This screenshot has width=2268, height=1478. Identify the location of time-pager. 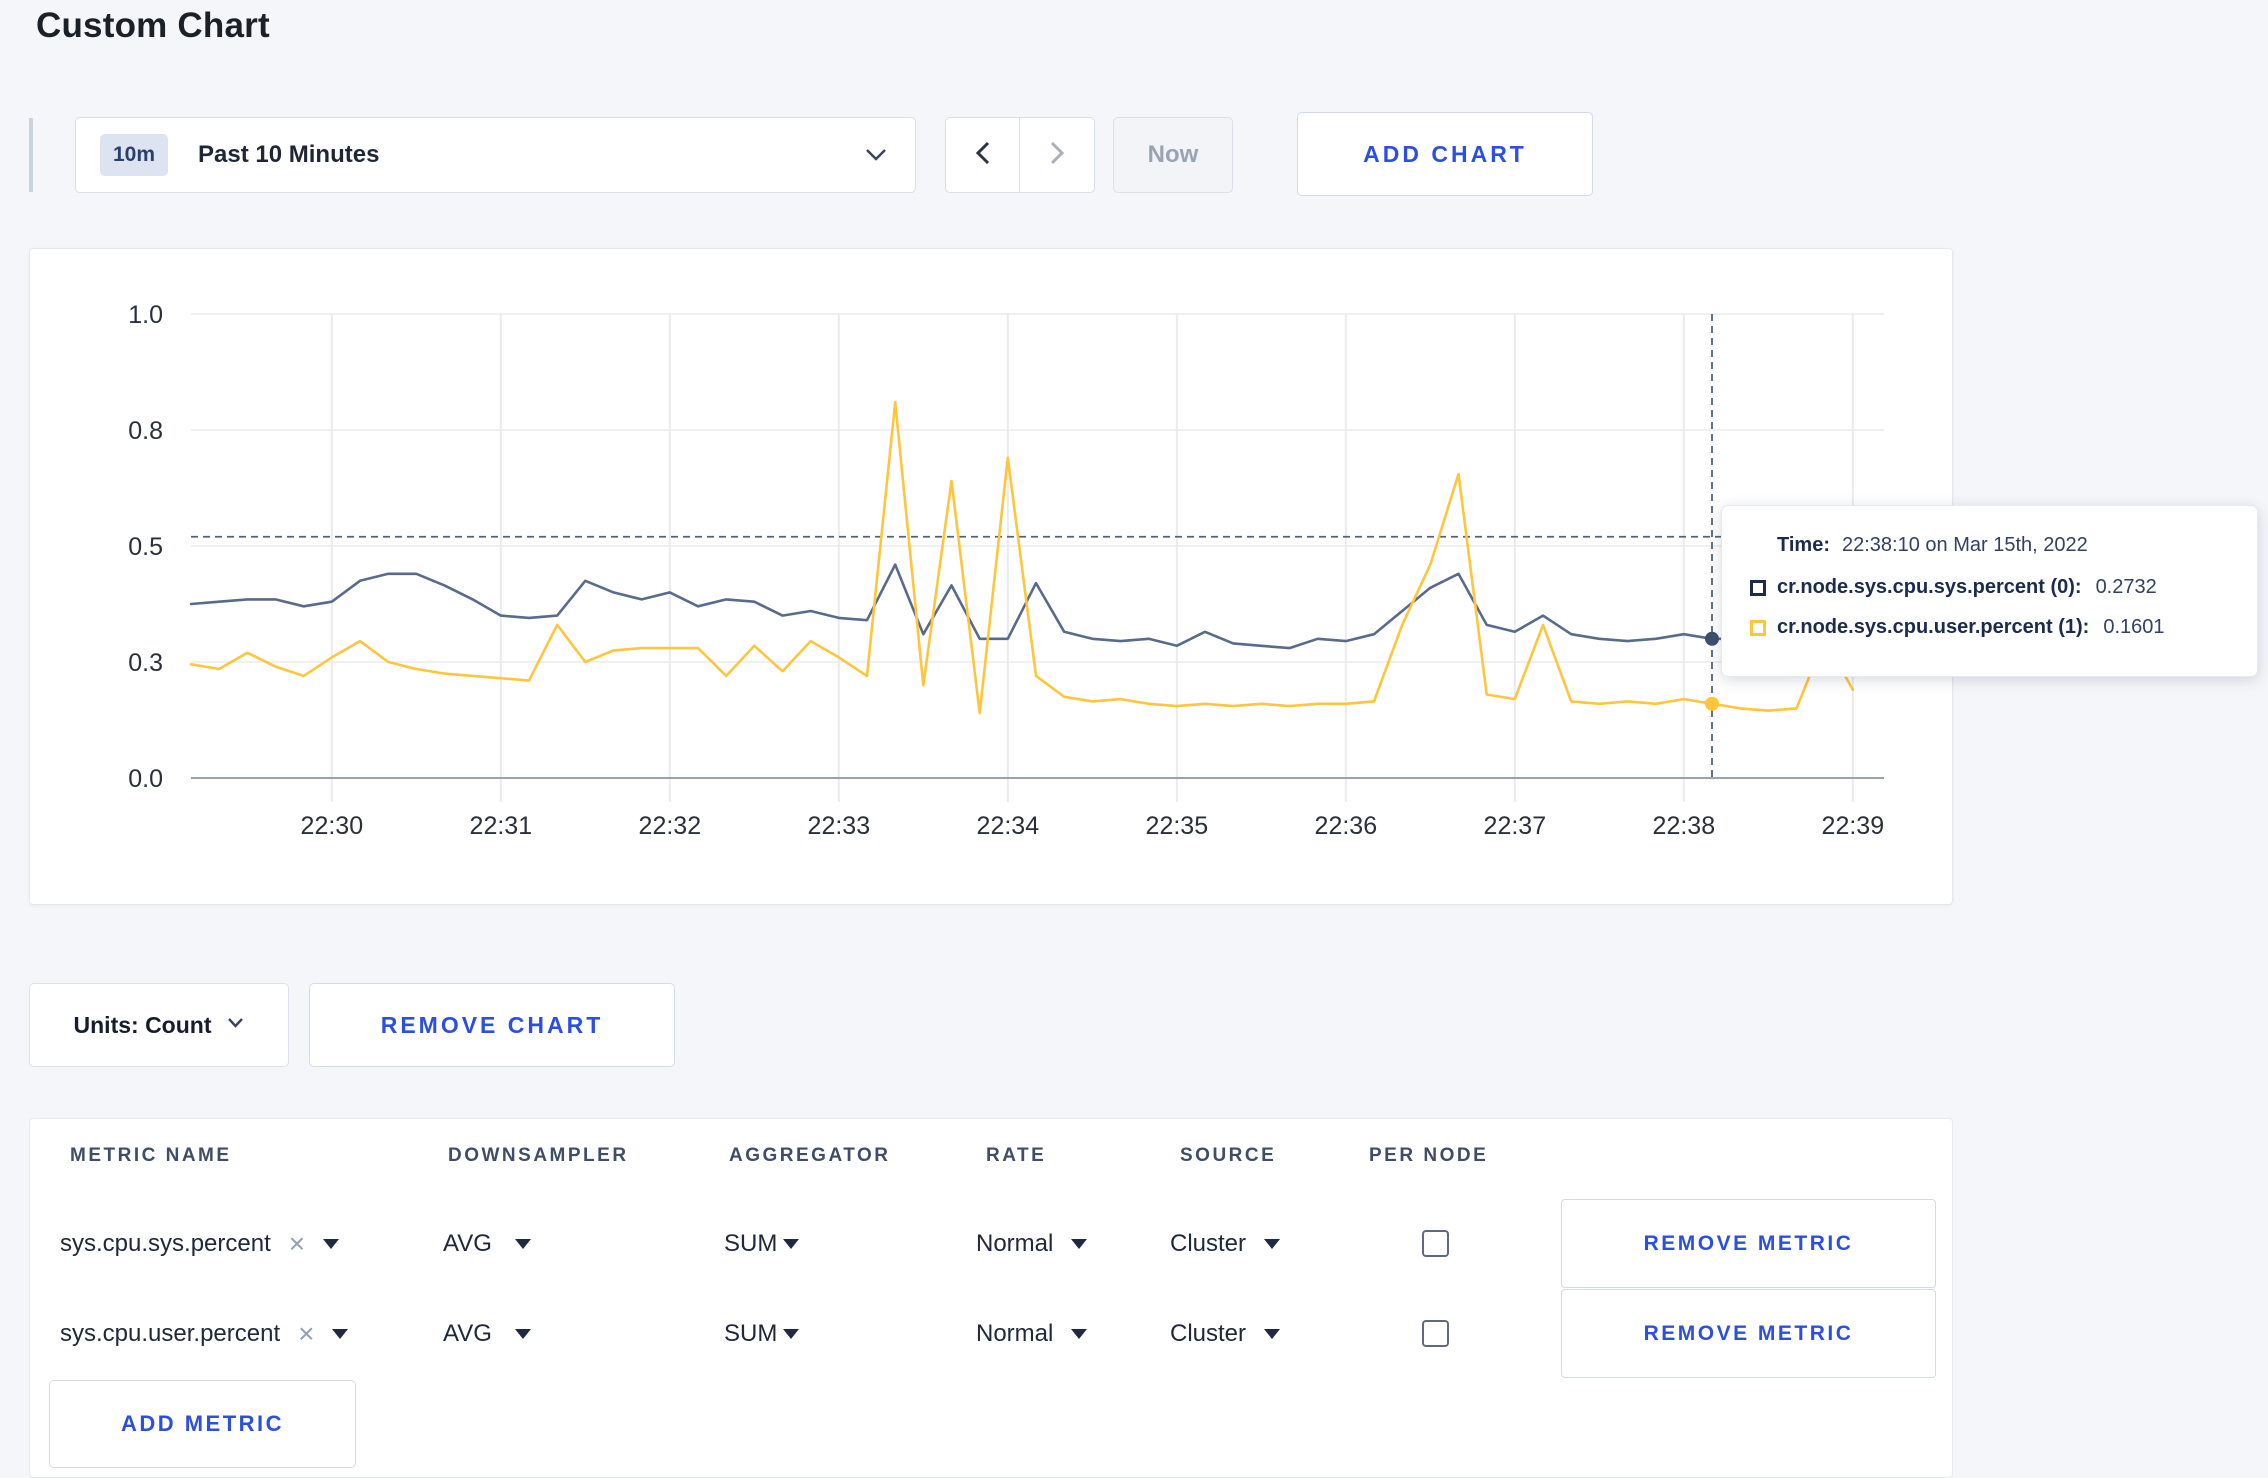
(1020, 155).